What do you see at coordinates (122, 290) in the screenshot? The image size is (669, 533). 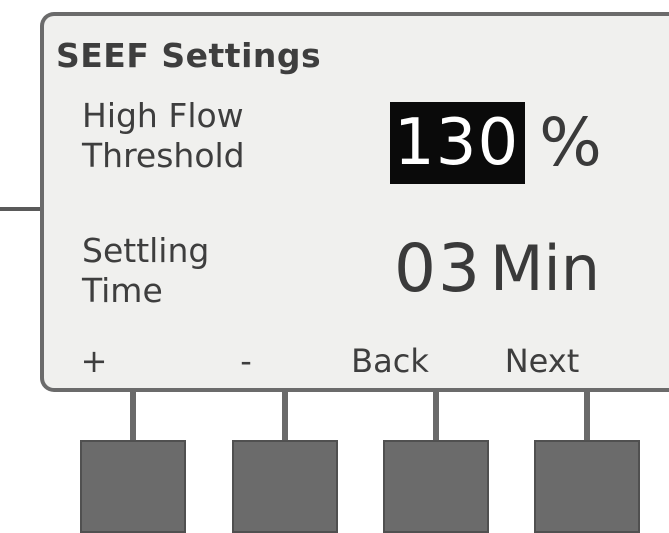 I see `settling-time-label-line2: Time` at bounding box center [122, 290].